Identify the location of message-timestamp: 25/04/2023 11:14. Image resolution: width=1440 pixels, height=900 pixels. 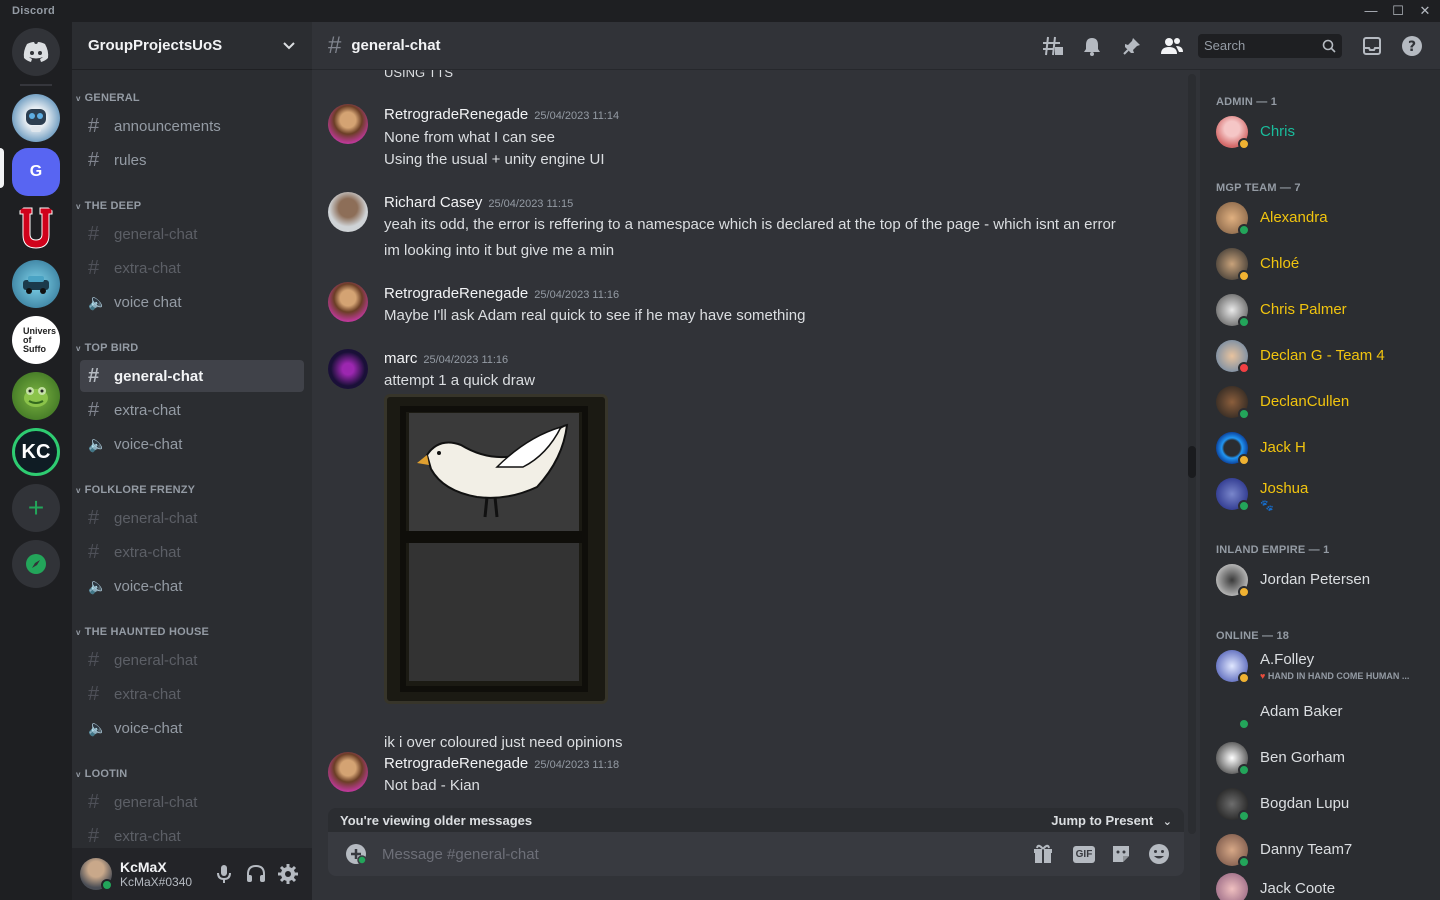
(577, 116).